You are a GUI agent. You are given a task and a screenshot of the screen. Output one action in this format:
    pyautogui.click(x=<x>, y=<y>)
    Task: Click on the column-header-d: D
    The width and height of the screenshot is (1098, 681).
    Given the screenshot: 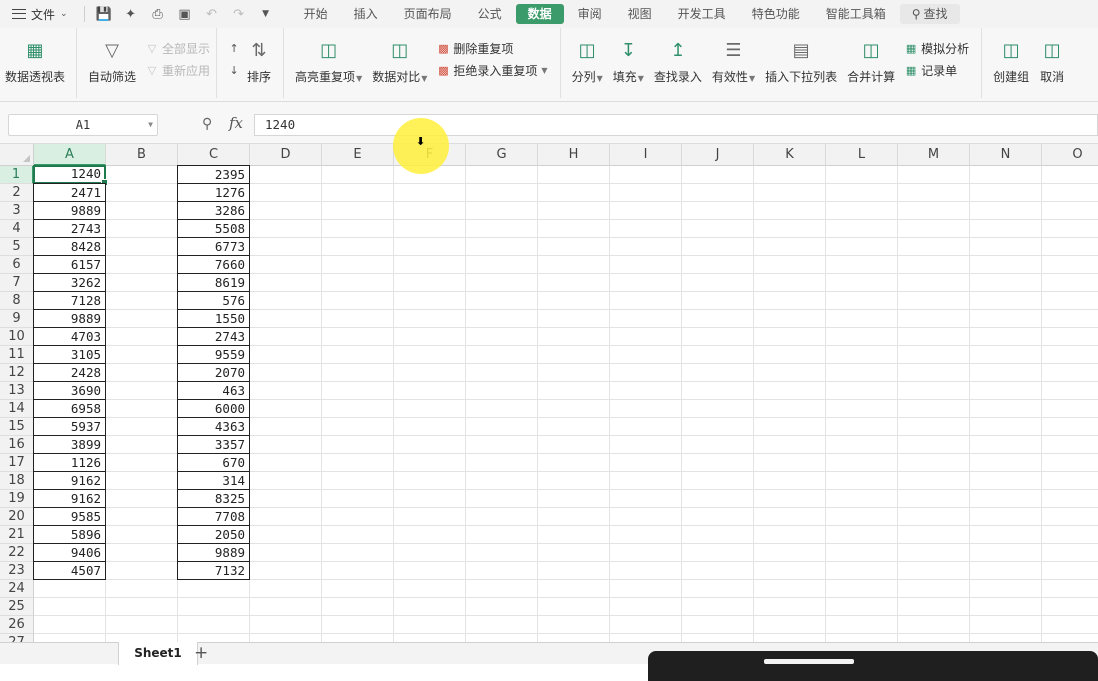 What is the action you would take?
    pyautogui.click(x=286, y=155)
    